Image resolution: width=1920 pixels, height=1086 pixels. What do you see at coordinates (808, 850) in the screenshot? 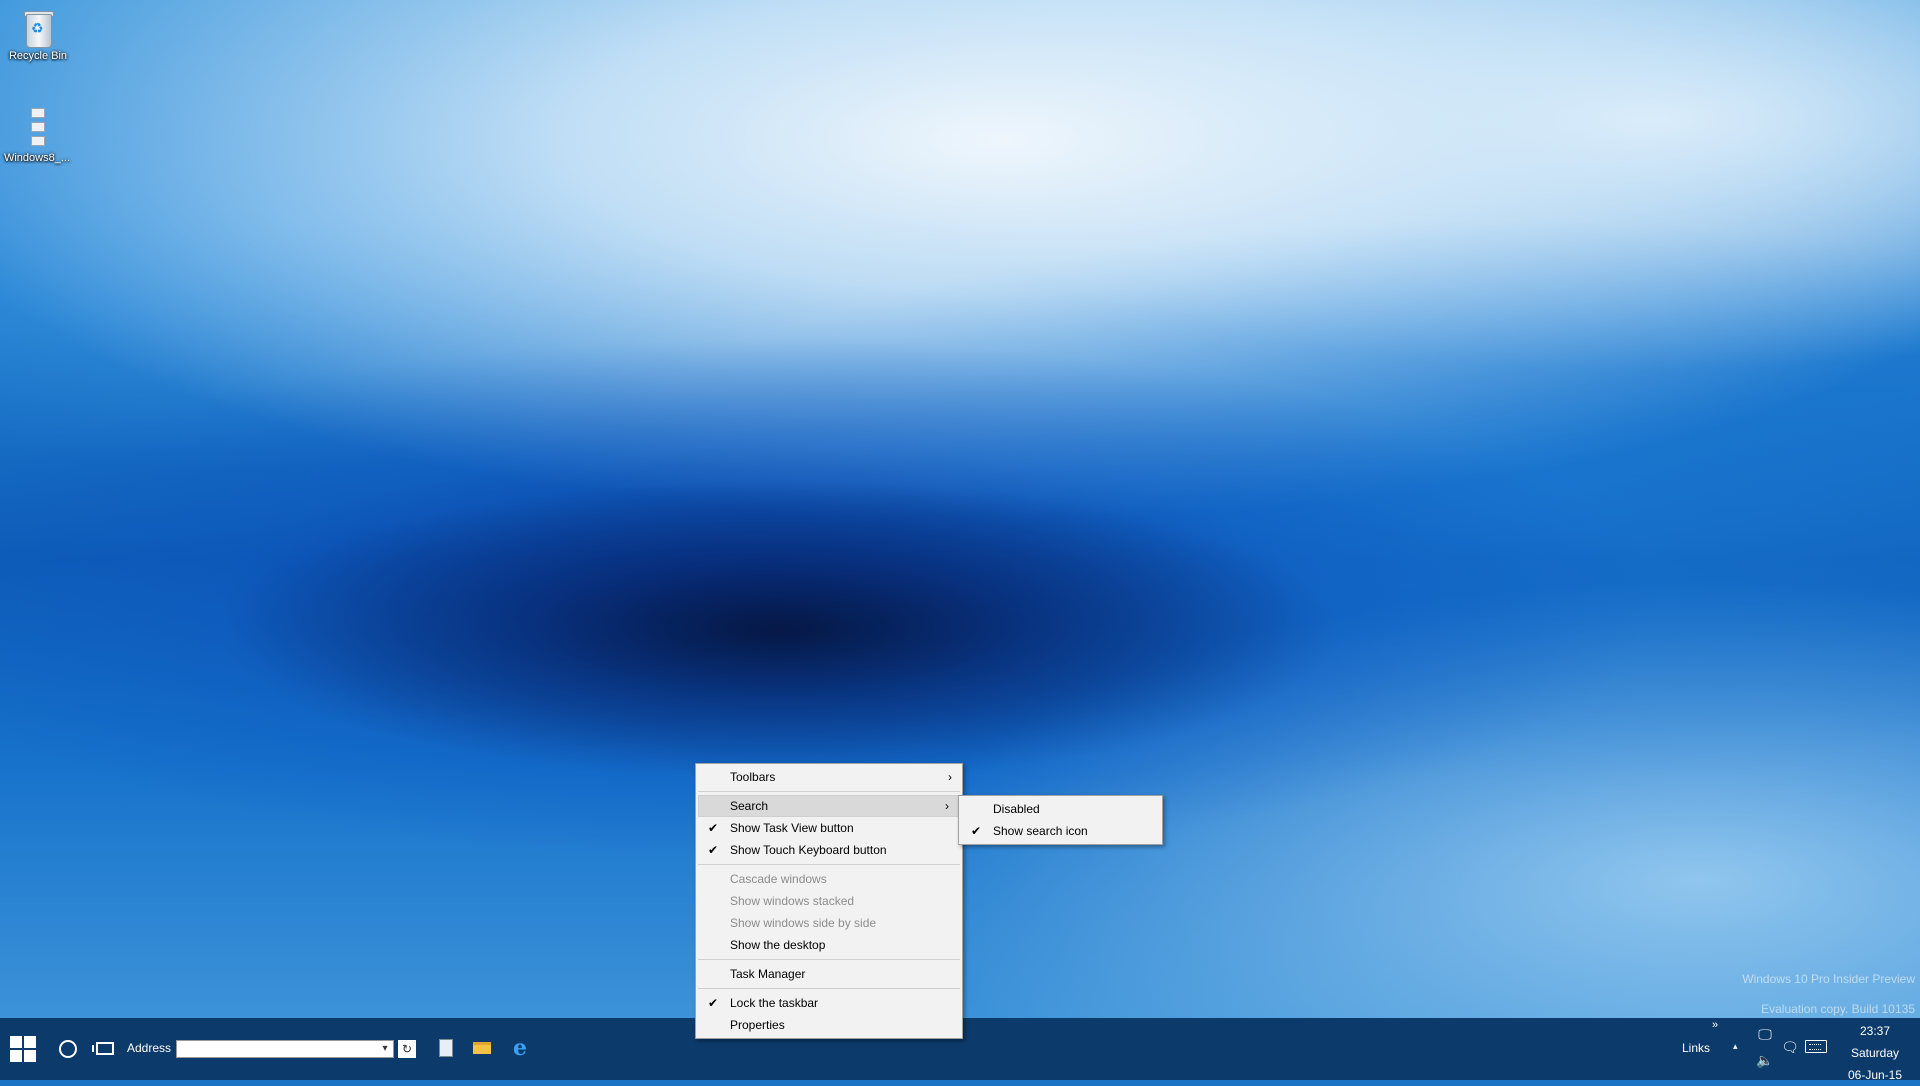
I see `menu-item-label: Show Touch Keyboard button` at bounding box center [808, 850].